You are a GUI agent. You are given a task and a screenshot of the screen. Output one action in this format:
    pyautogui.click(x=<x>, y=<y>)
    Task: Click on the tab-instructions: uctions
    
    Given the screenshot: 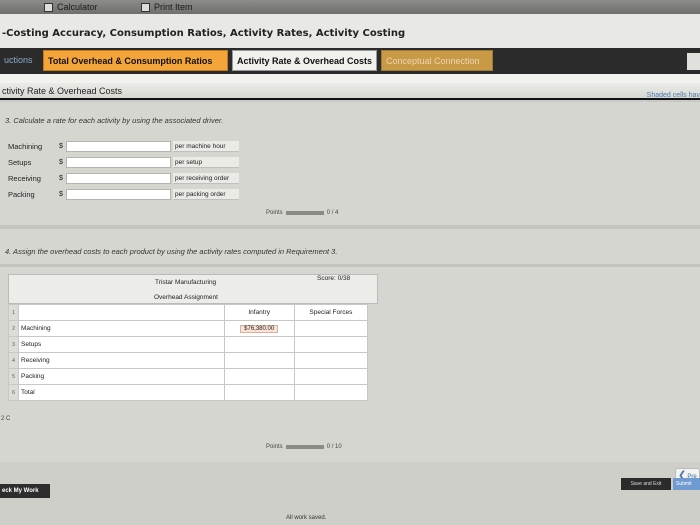 What is the action you would take?
    pyautogui.click(x=20, y=60)
    